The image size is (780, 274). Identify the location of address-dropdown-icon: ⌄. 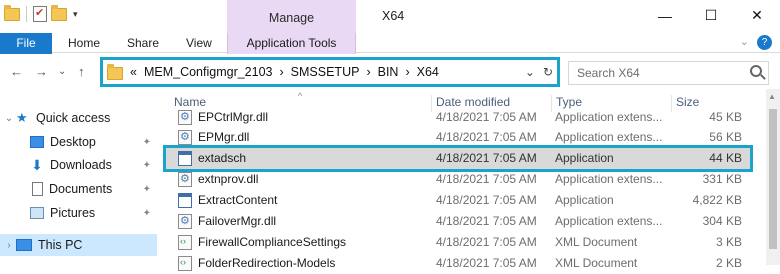
(530, 72).